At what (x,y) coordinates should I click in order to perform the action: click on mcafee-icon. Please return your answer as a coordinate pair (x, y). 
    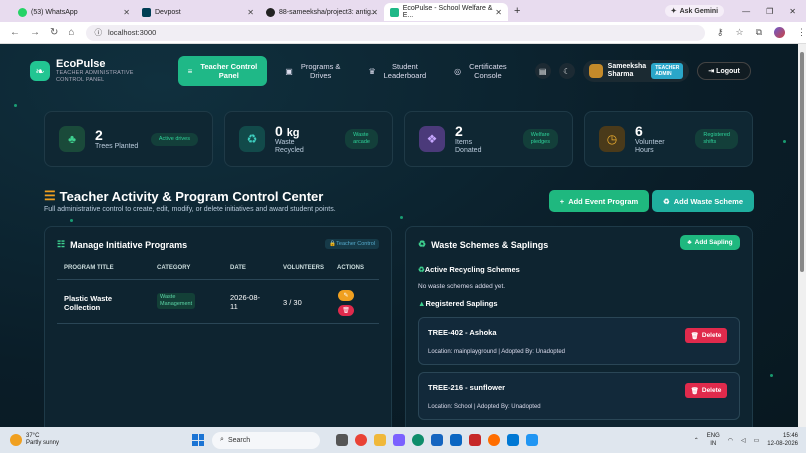
    Looking at the image, I should click on (475, 440).